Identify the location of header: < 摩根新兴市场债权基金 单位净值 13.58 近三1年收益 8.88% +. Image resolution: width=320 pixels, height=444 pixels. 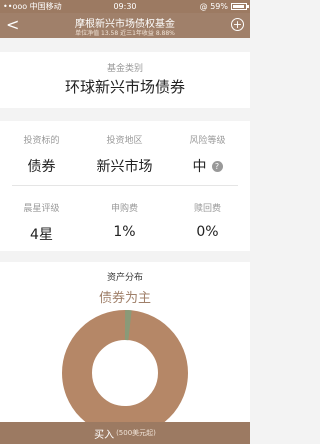
(125, 25).